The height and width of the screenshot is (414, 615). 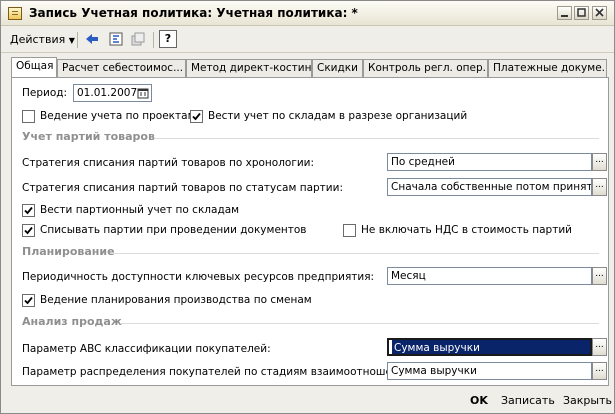 What do you see at coordinates (118, 116) in the screenshot?
I see `projects-label: Ведение учета по проектам` at bounding box center [118, 116].